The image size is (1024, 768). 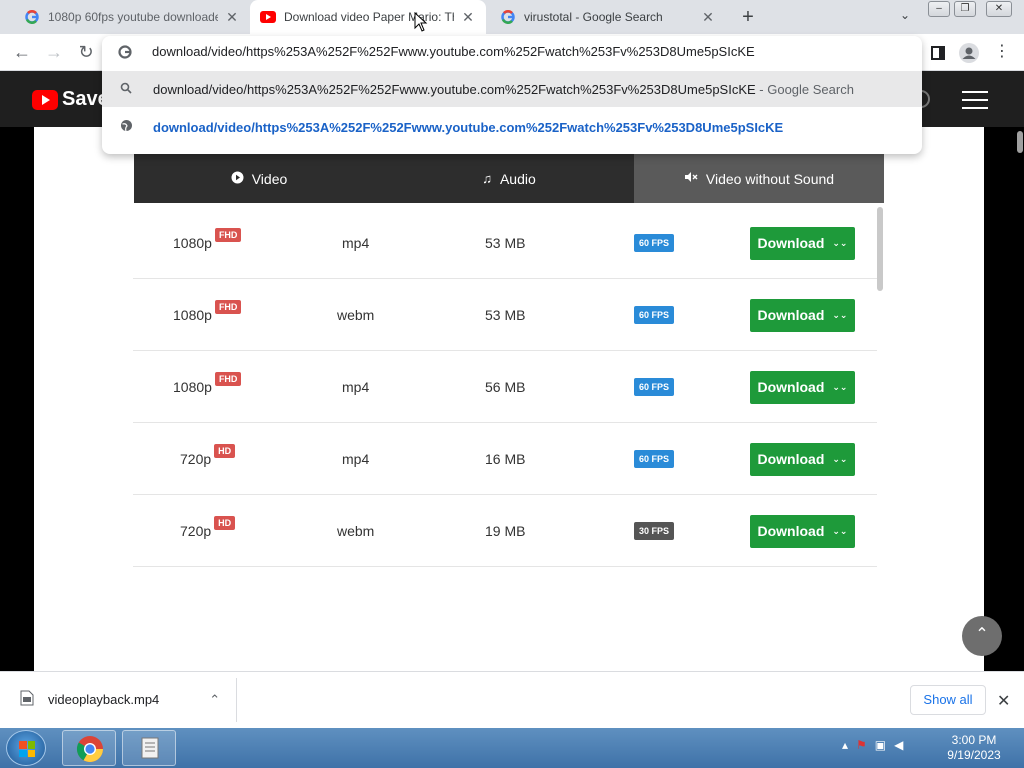 I want to click on tray-expand-icon: ▴, so click(x=845, y=745).